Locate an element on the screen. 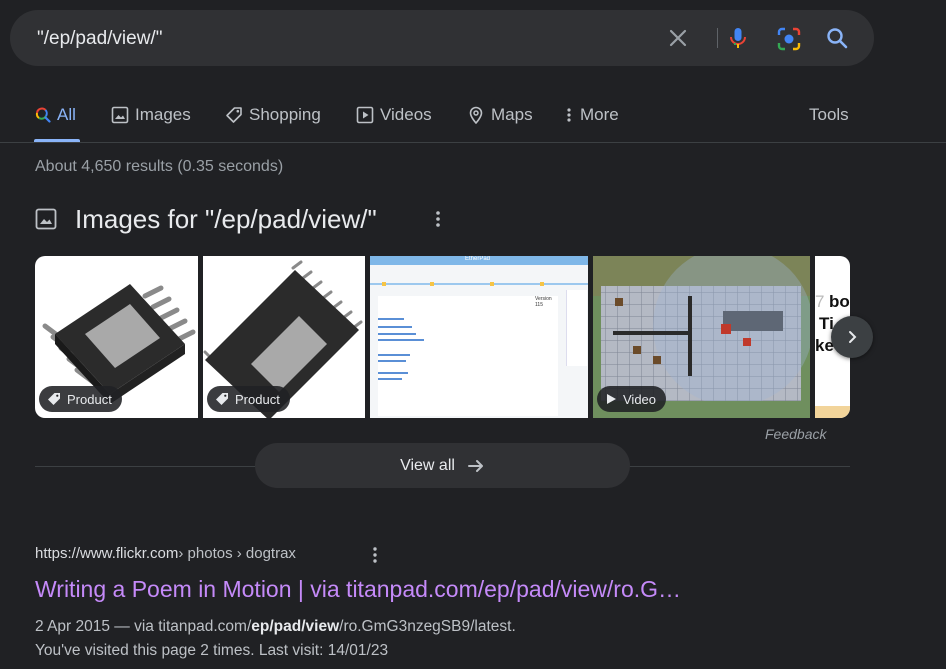 Image resolution: width=946 pixels, height=669 pixels. tab-more-label: More is located at coordinates (599, 114).